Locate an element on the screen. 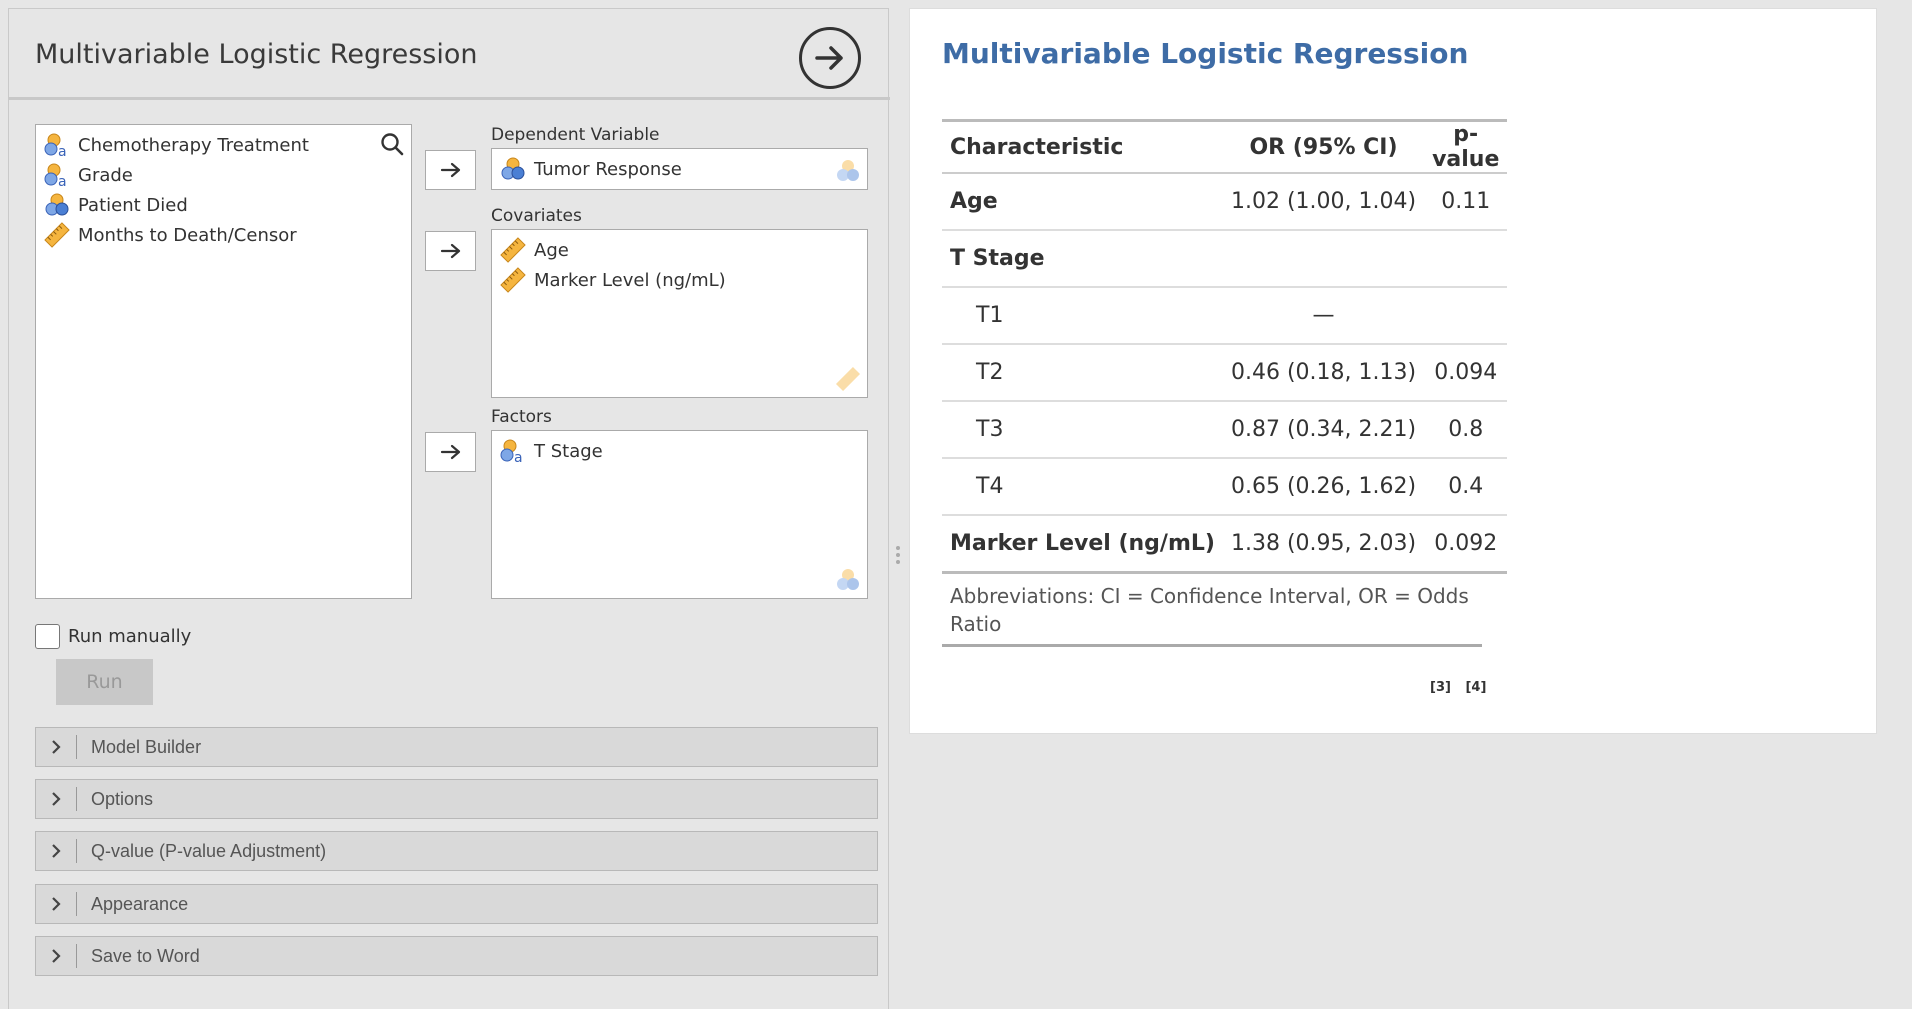 This screenshot has width=1912, height=1009. variable-label: Chemotherapy Treatment is located at coordinates (193, 145).